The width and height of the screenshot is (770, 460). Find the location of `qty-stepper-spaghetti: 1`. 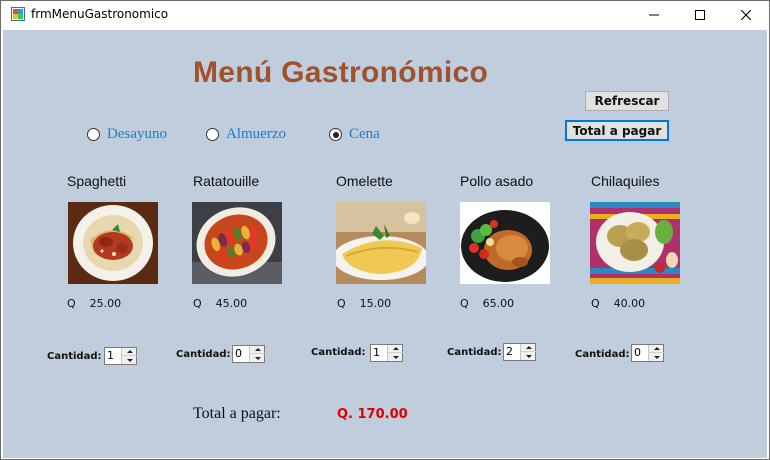

qty-stepper-spaghetti: 1 is located at coordinates (120, 356).